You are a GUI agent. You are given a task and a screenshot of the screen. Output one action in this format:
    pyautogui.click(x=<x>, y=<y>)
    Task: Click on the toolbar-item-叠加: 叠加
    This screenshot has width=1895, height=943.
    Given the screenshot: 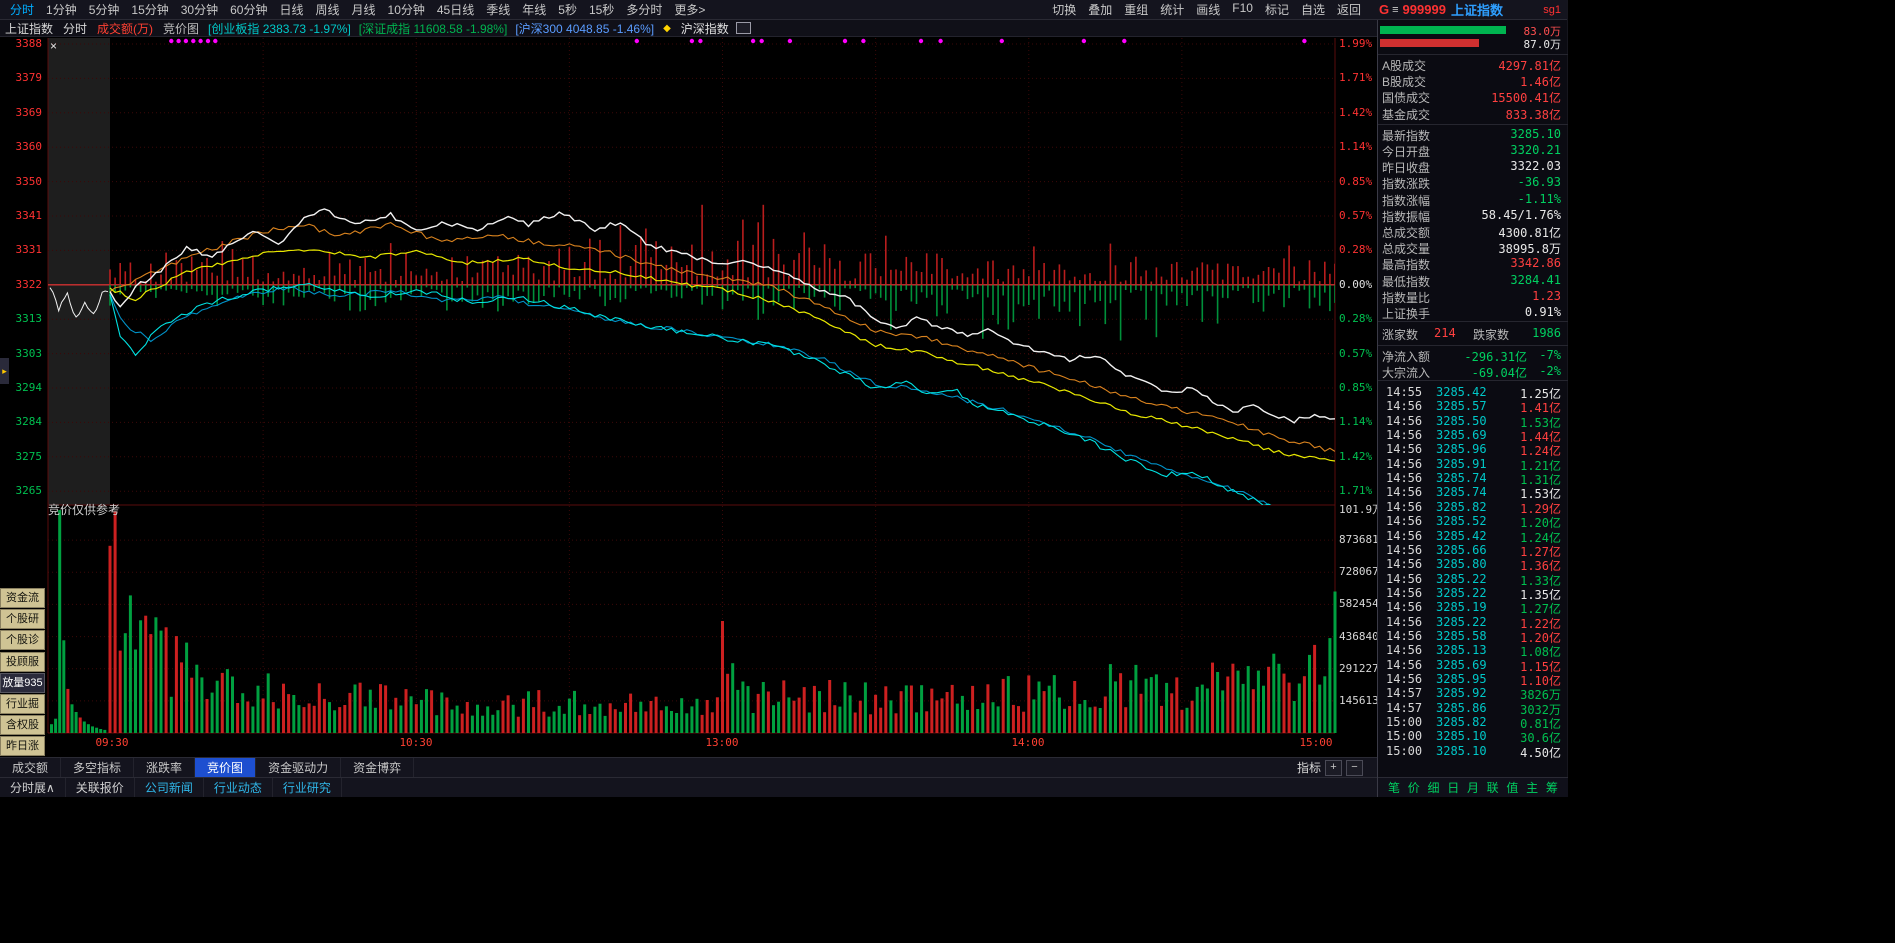 What is the action you would take?
    pyautogui.click(x=1100, y=9)
    